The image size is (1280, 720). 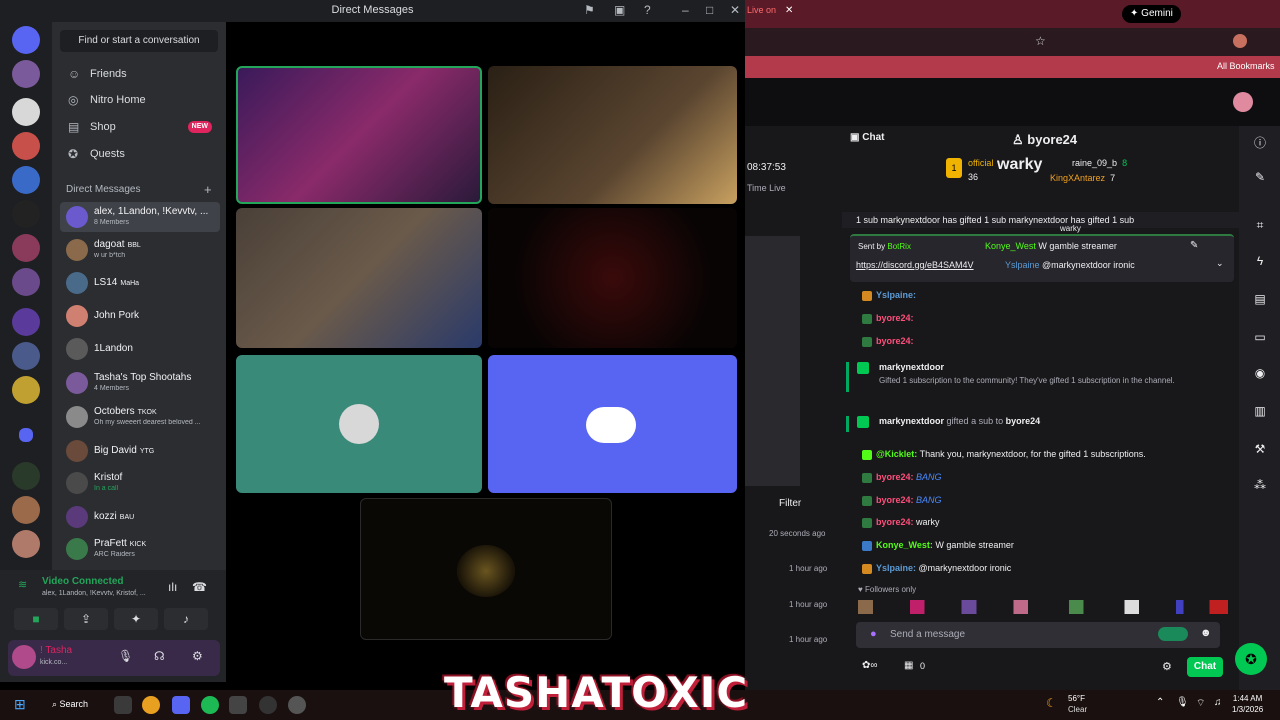 I want to click on tab-close-icon: ✕, so click(x=789, y=10).